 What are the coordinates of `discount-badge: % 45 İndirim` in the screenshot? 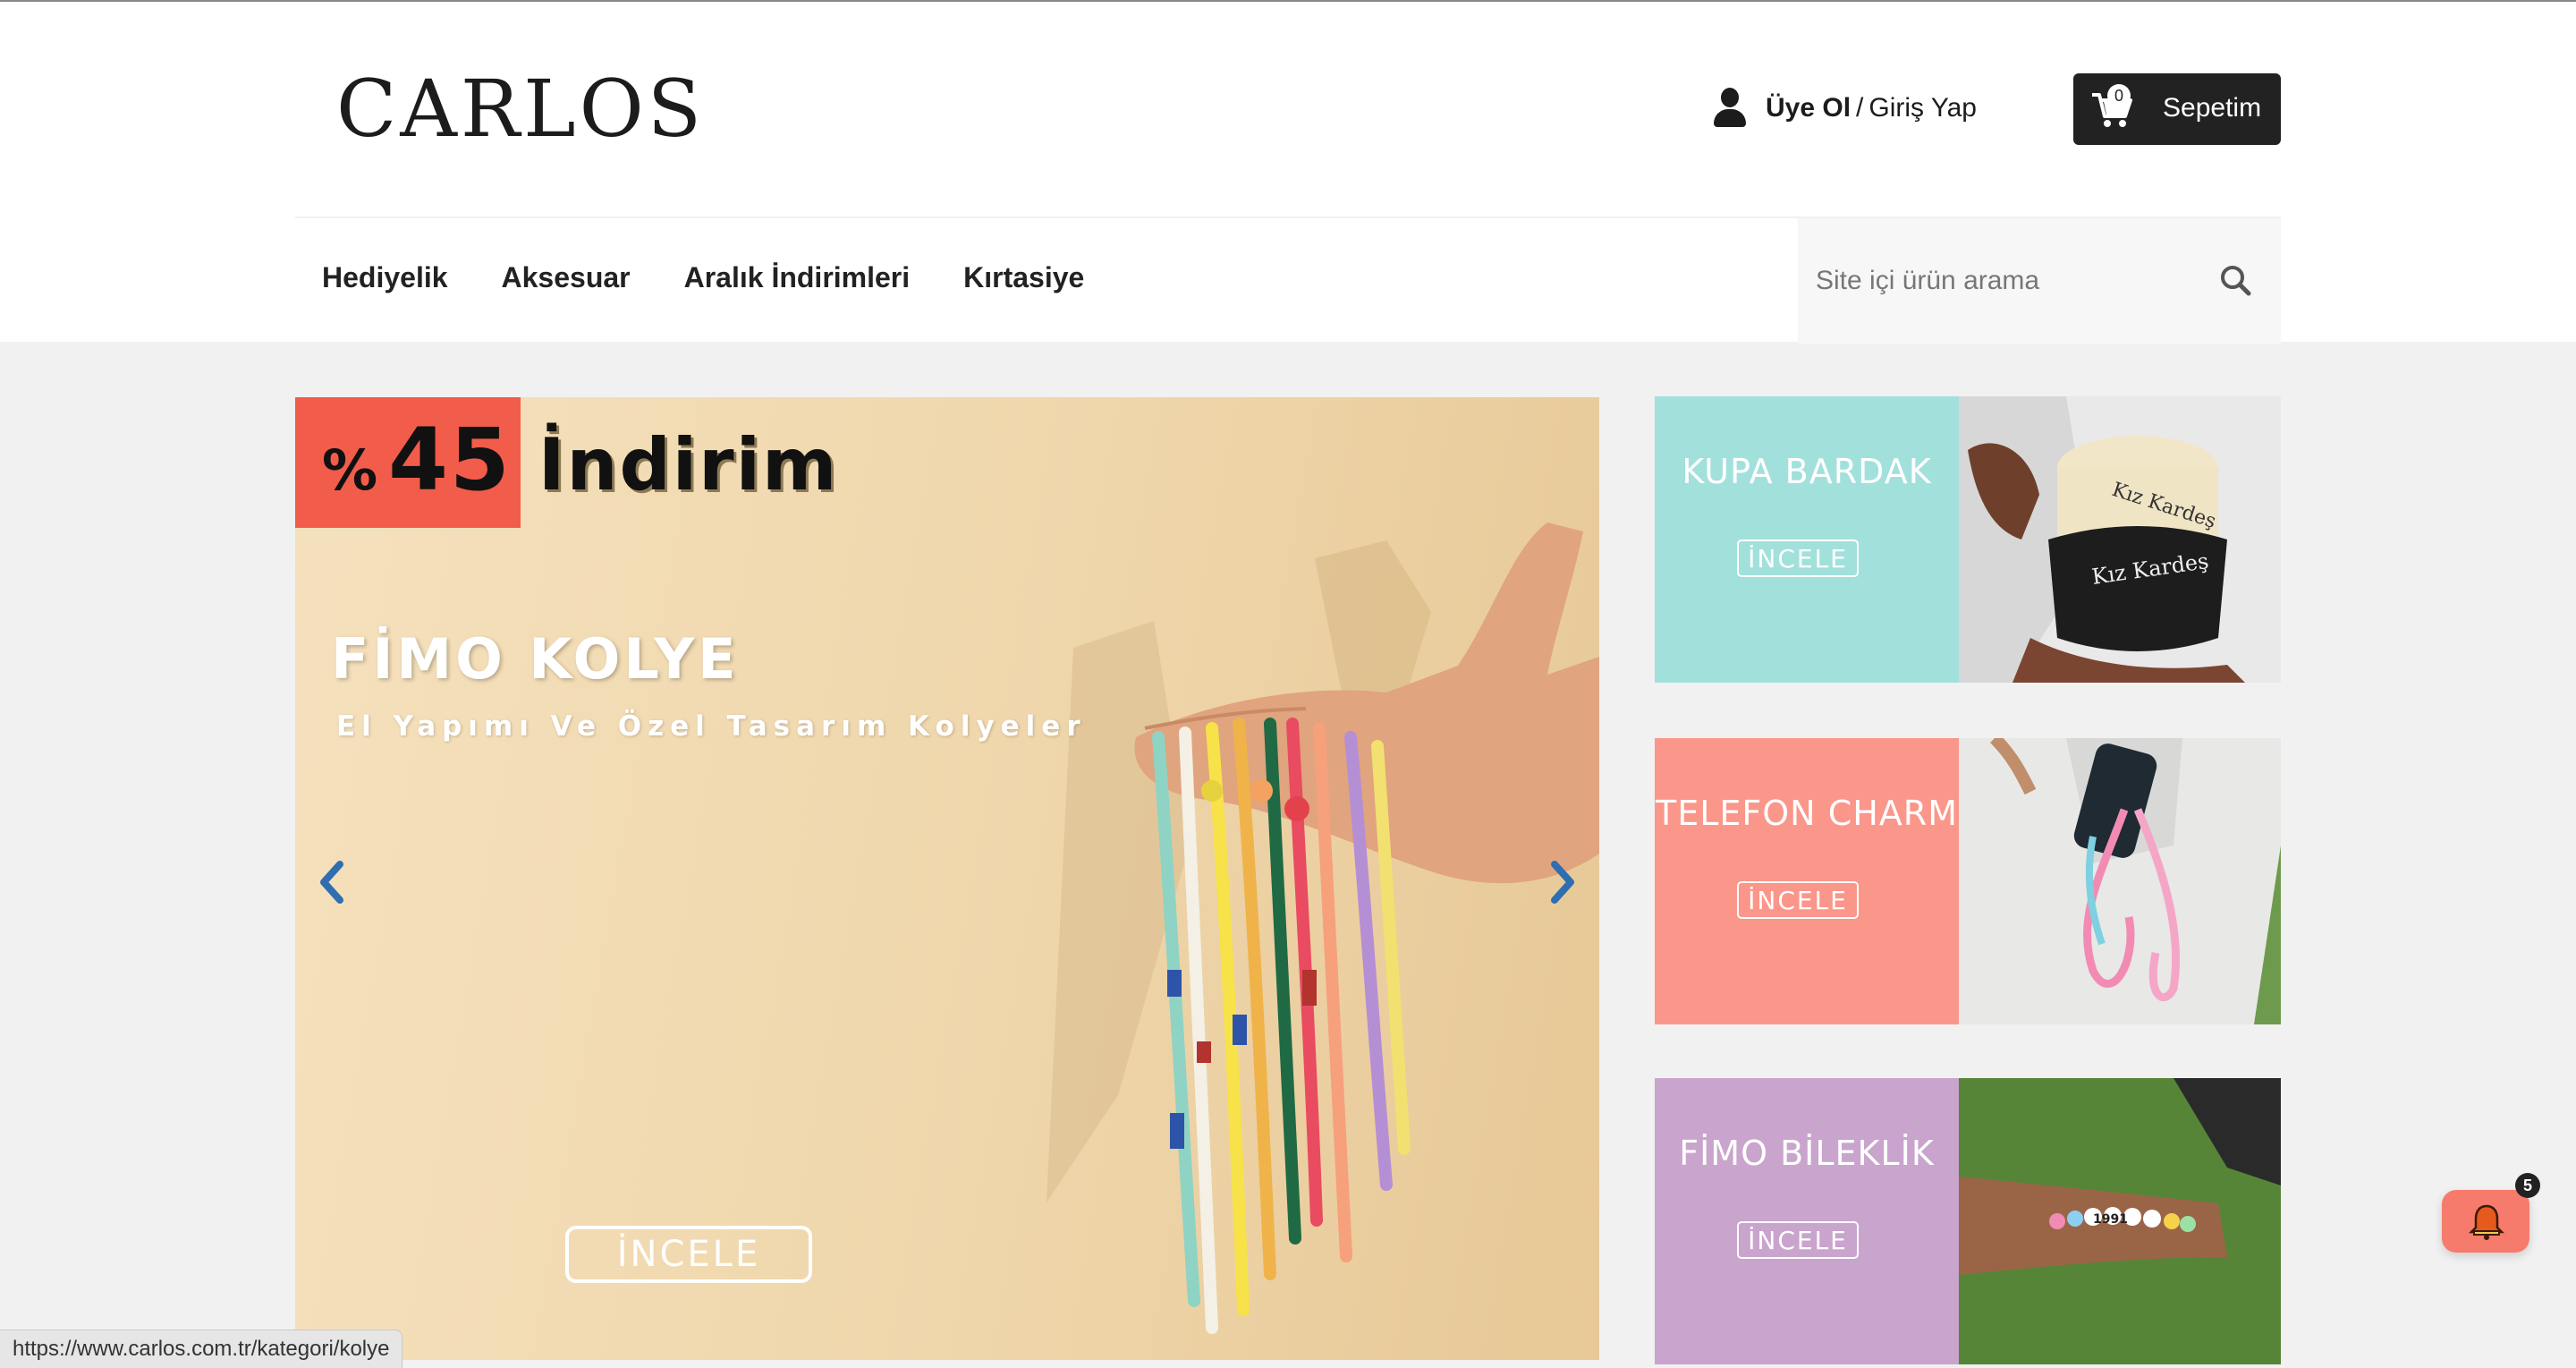 It's located at (580, 460).